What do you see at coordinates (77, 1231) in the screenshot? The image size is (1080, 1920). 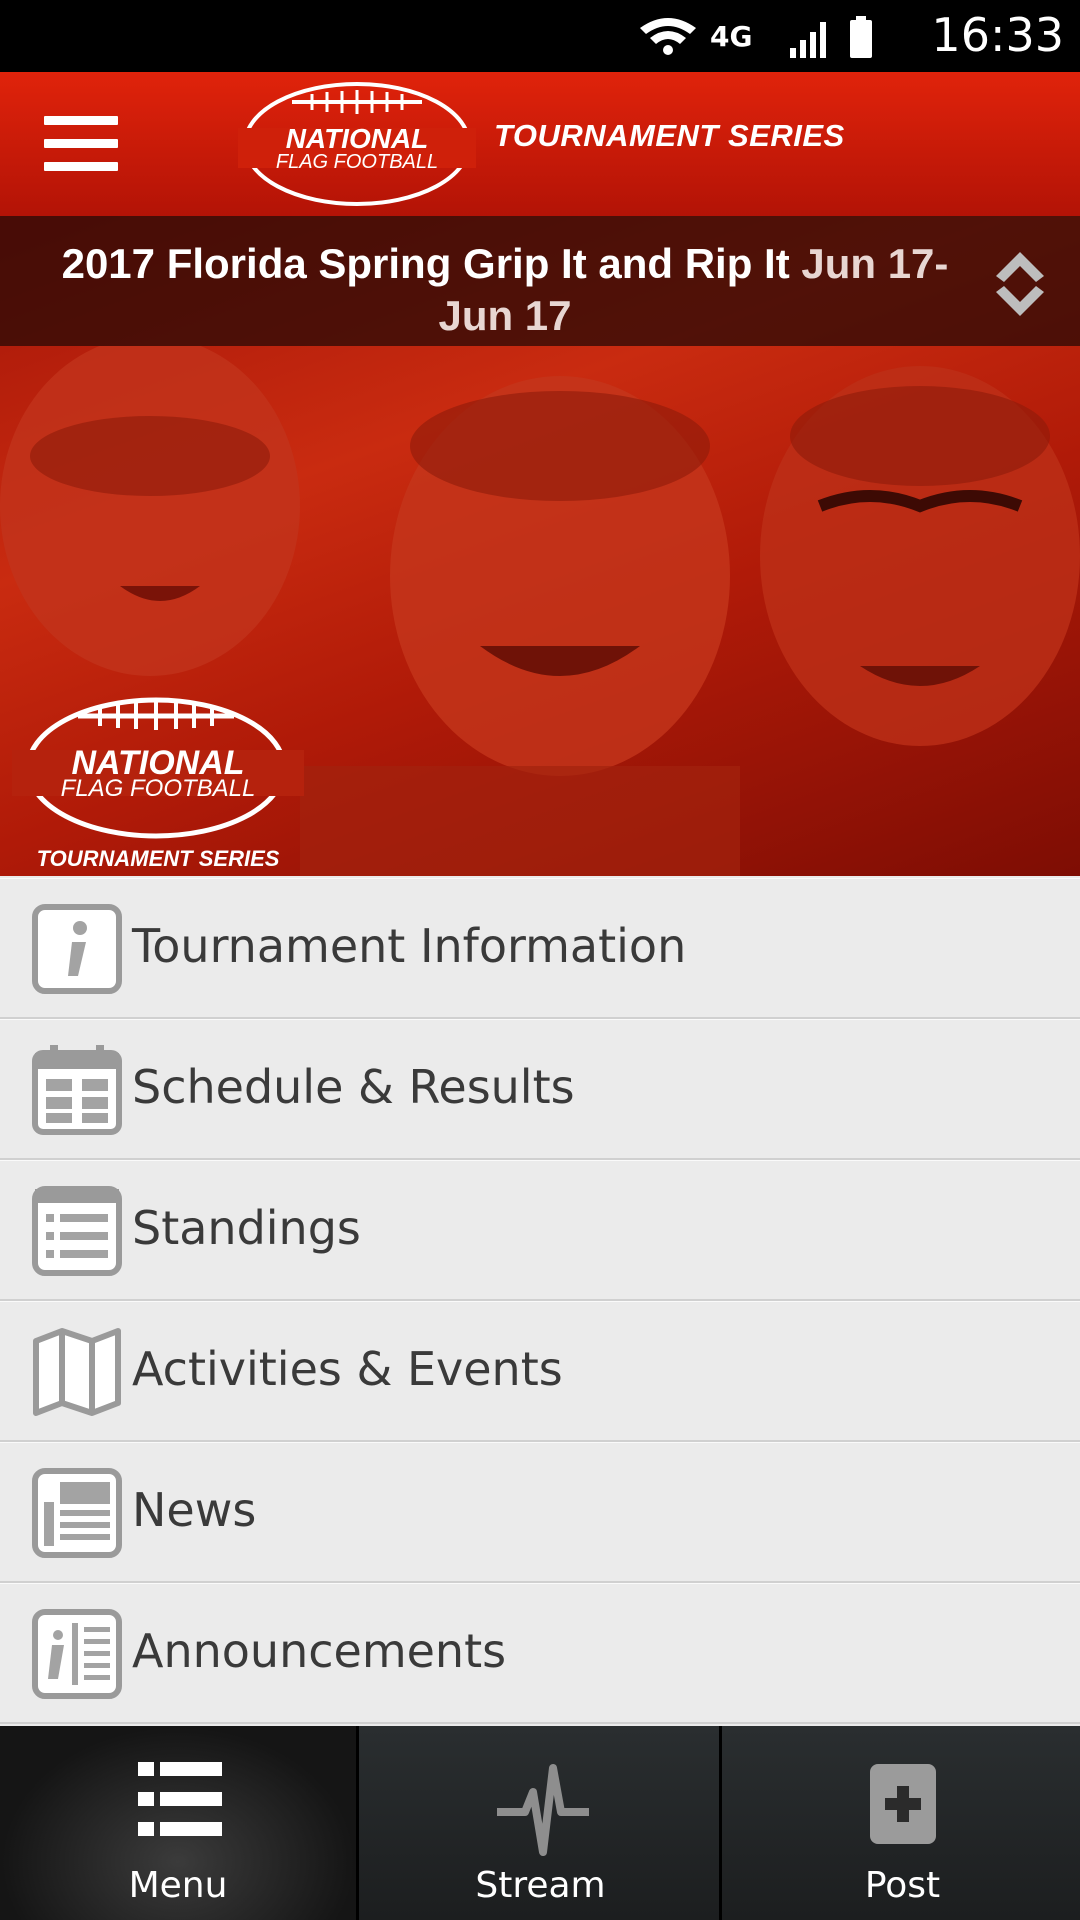 I see `list-icon` at bounding box center [77, 1231].